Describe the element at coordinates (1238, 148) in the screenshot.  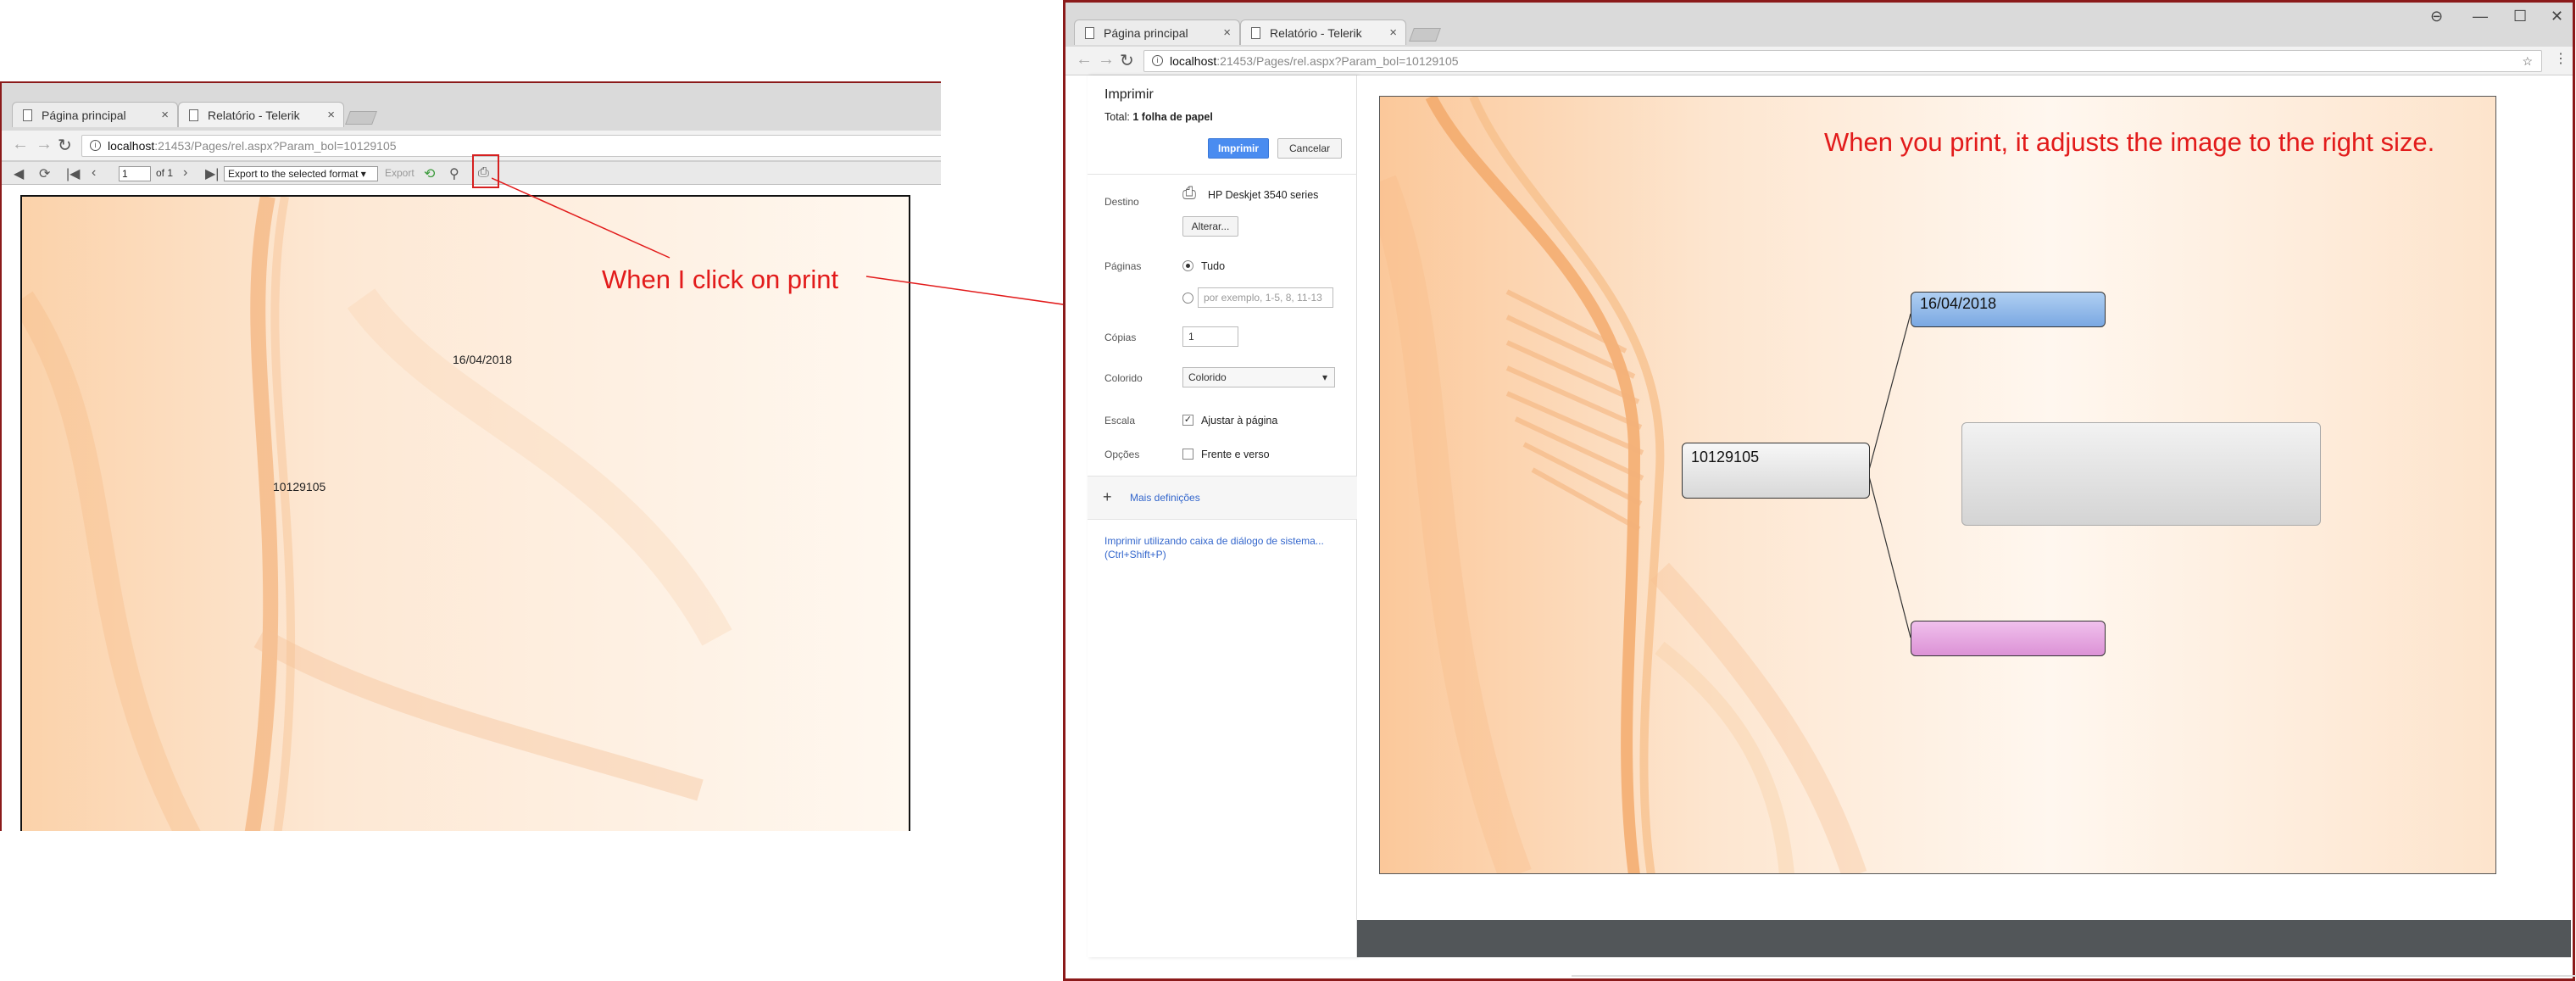
I see `print-button: Imprimir` at that location.